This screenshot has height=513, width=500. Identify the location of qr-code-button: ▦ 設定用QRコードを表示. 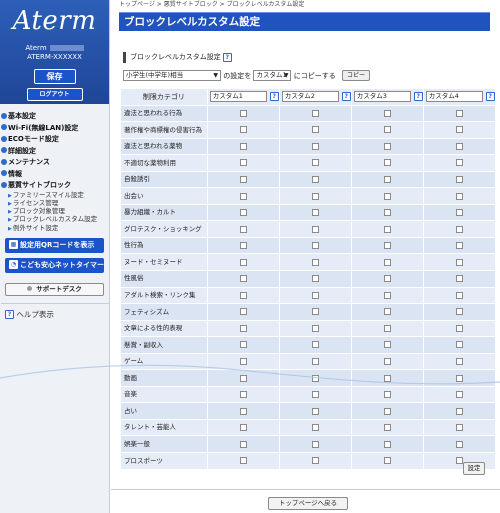
(54, 245).